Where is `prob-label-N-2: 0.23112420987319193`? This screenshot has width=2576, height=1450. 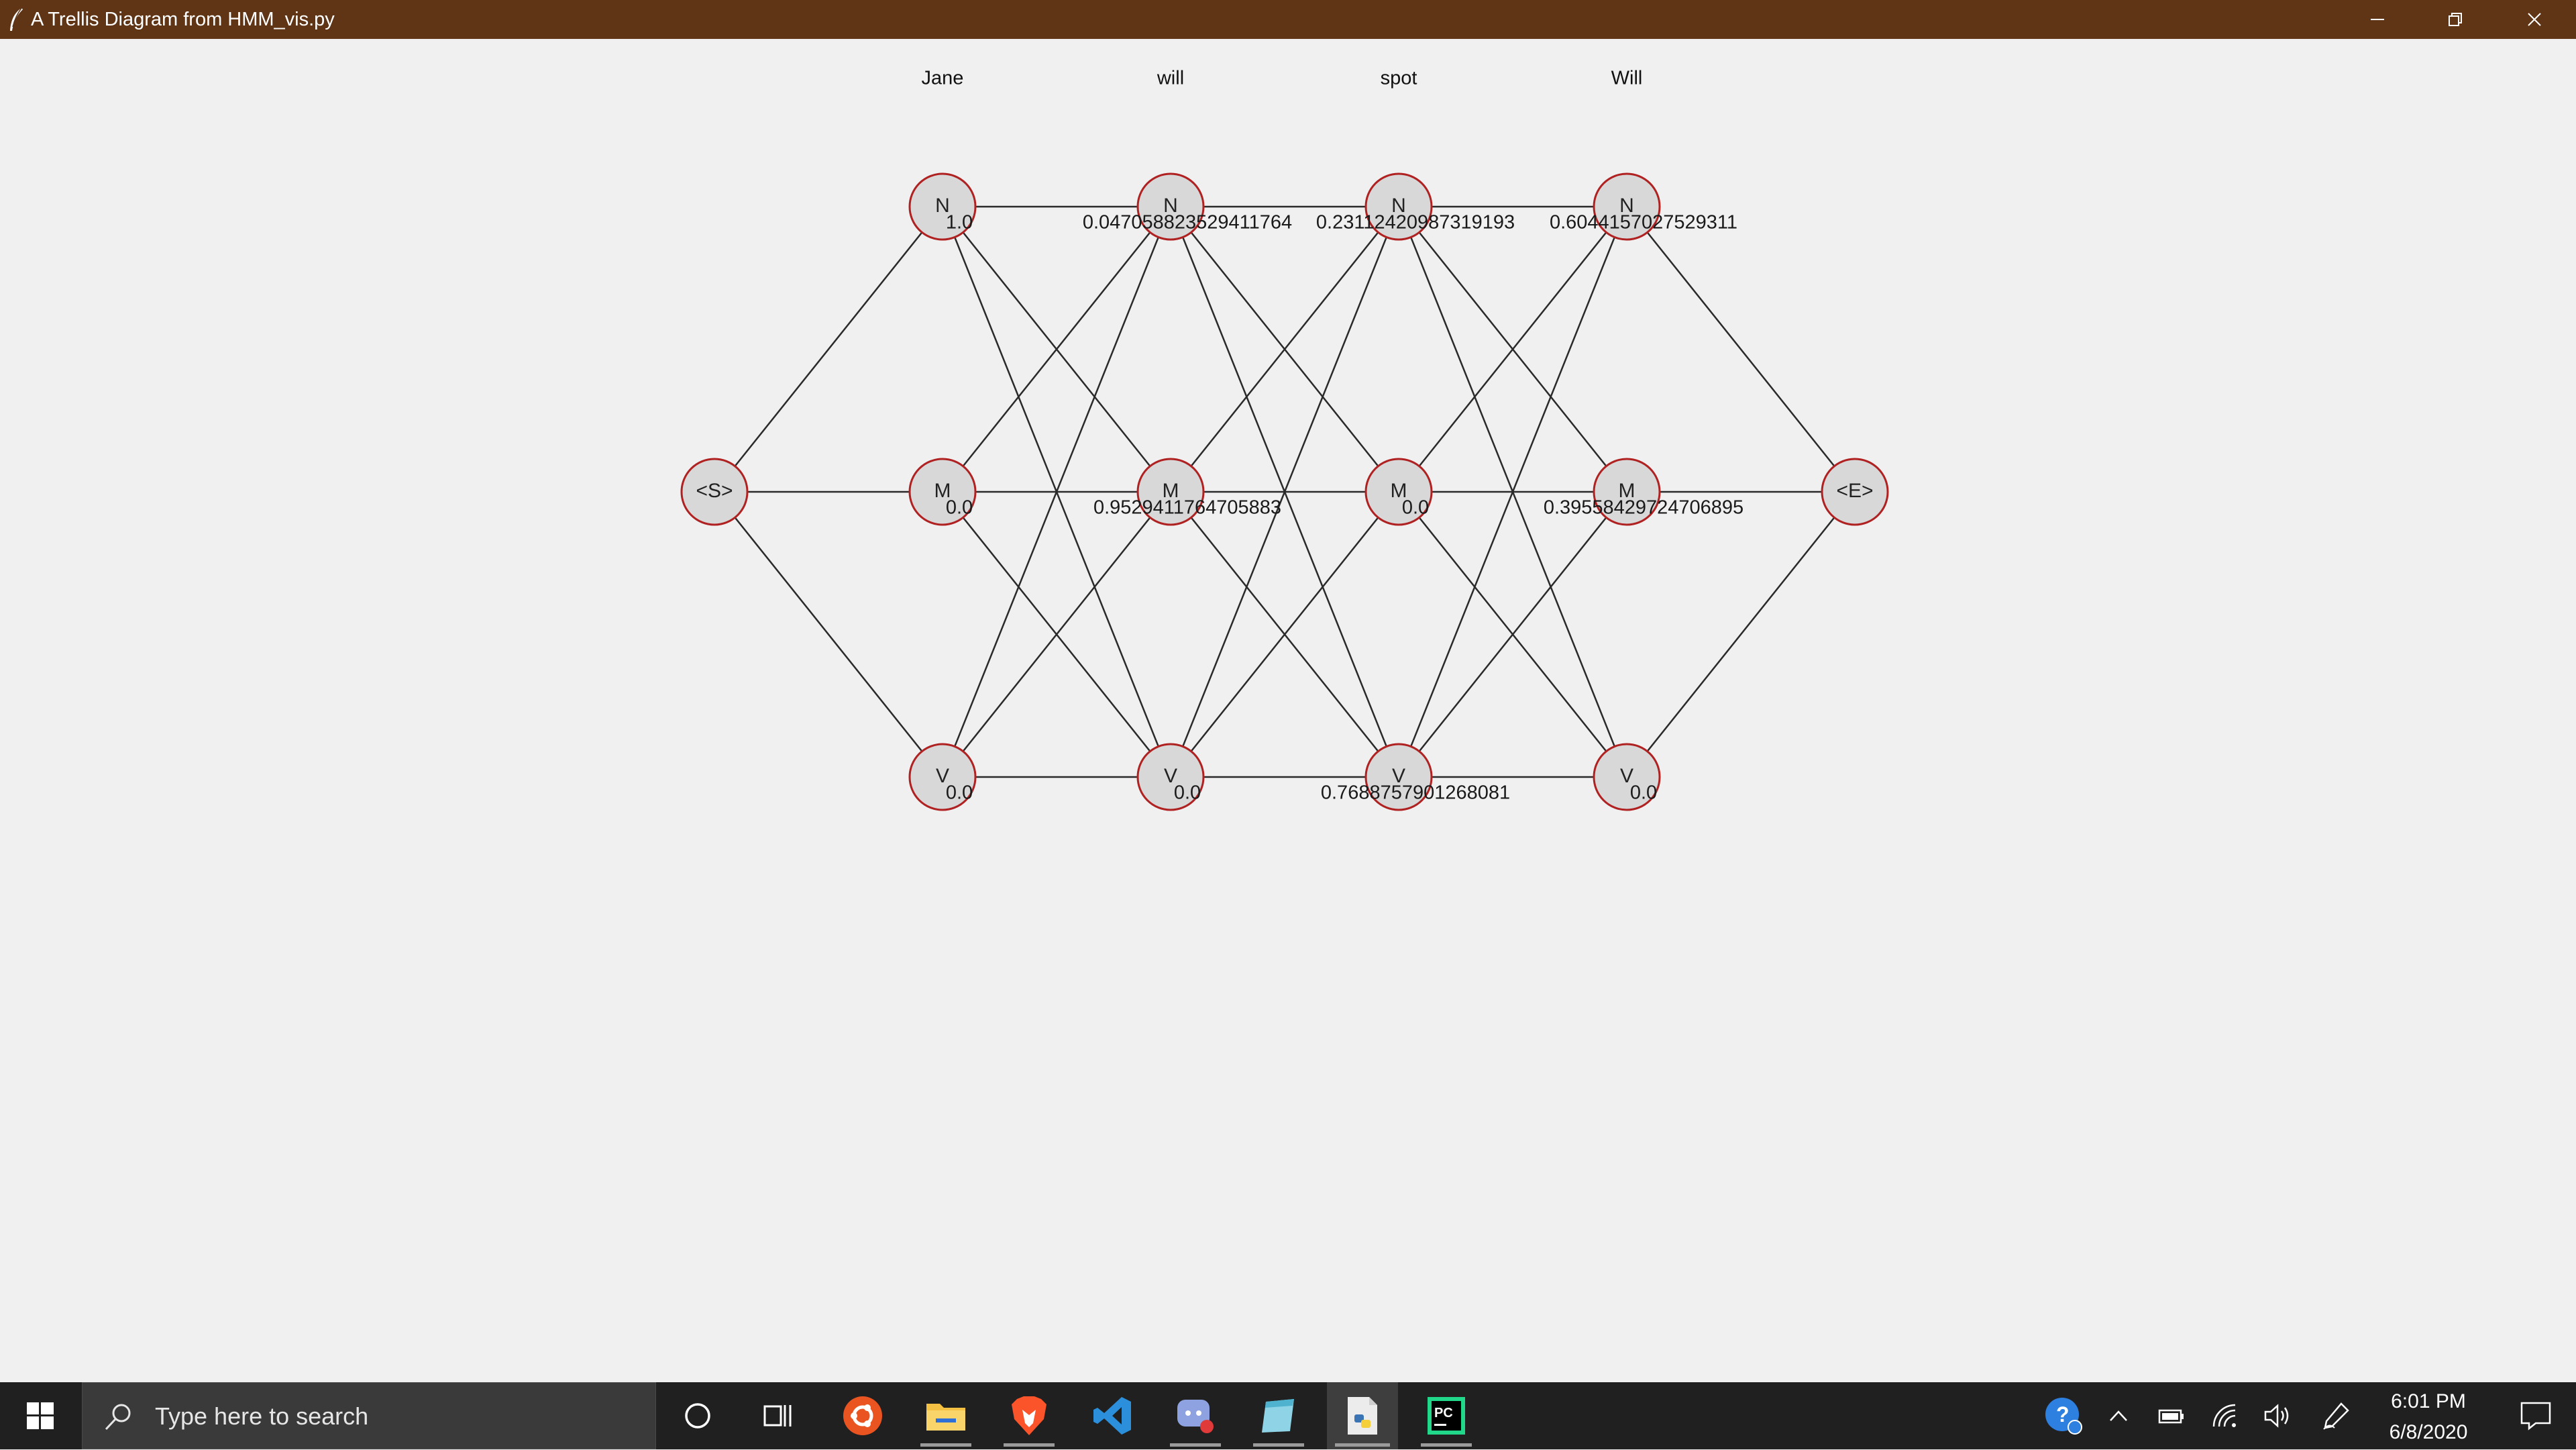
prob-label-N-2: 0.23112420987319193 is located at coordinates (1415, 223).